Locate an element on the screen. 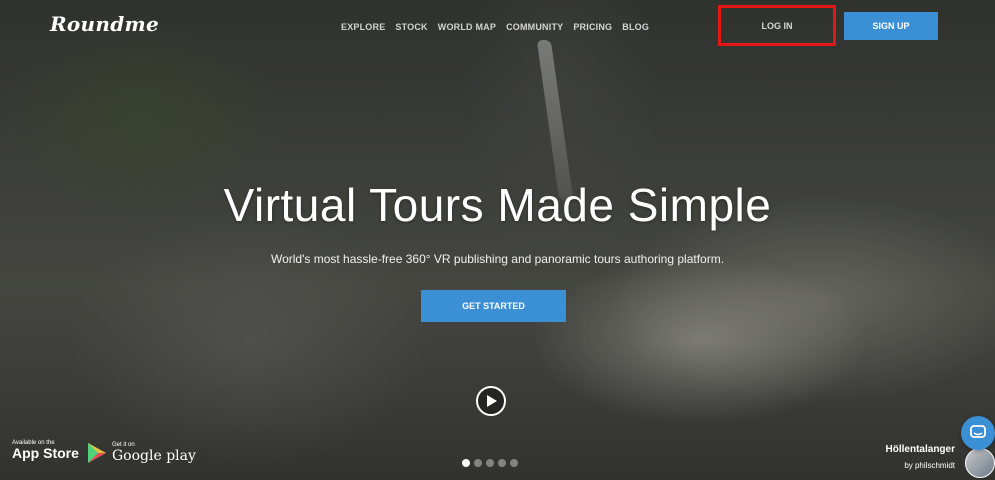  credit-author: by philschmidt is located at coordinates (929, 465).